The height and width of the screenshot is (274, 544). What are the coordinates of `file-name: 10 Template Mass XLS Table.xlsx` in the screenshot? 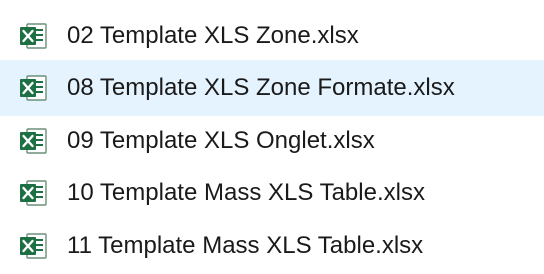 It's located at (246, 192).